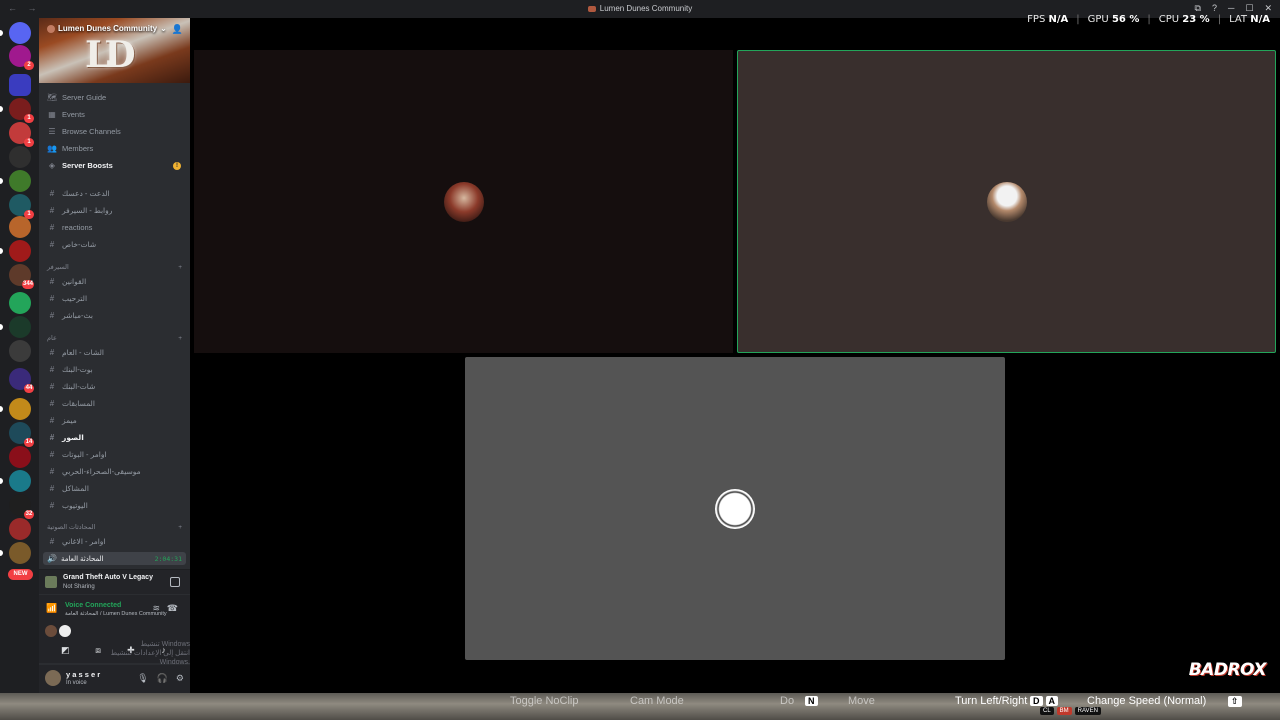 The width and height of the screenshot is (1280, 720). What do you see at coordinates (21, 380) in the screenshot?
I see `server-icon: 44` at bounding box center [21, 380].